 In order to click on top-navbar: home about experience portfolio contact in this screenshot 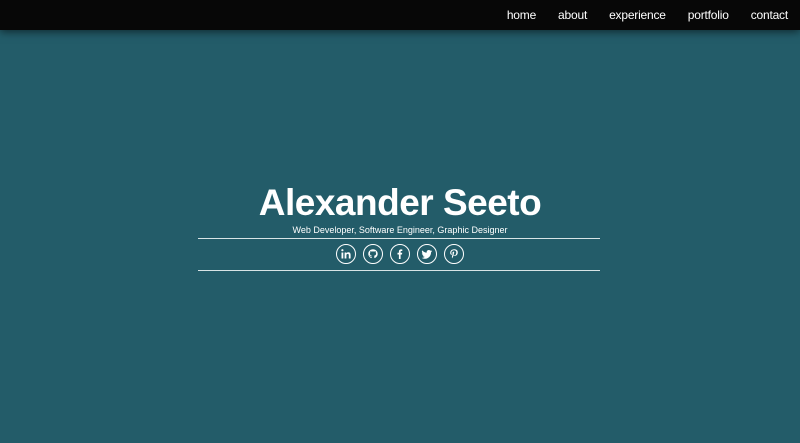, I will do `click(400, 15)`.